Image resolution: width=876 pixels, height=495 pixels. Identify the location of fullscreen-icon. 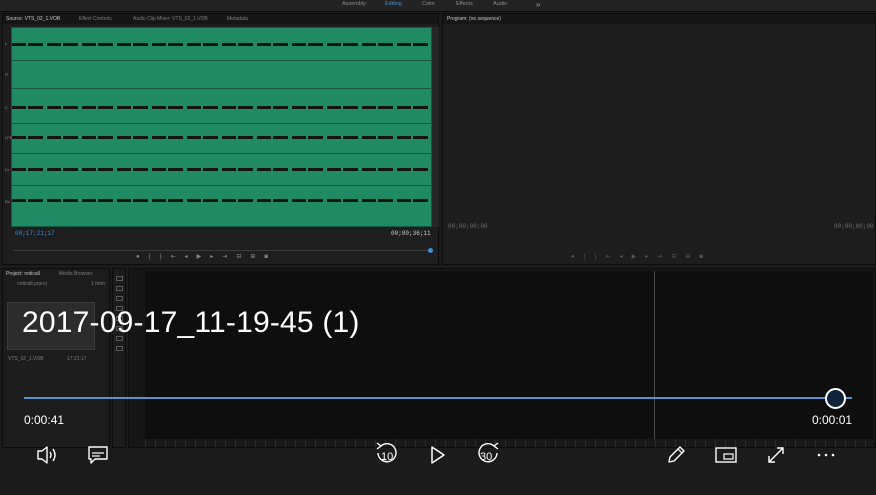
(776, 455).